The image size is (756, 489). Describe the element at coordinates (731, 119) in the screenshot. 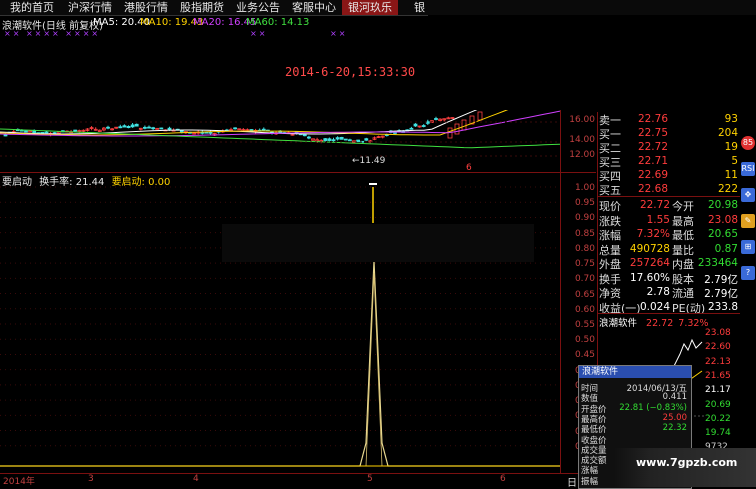

I see `orderbook-volume: 93` at that location.